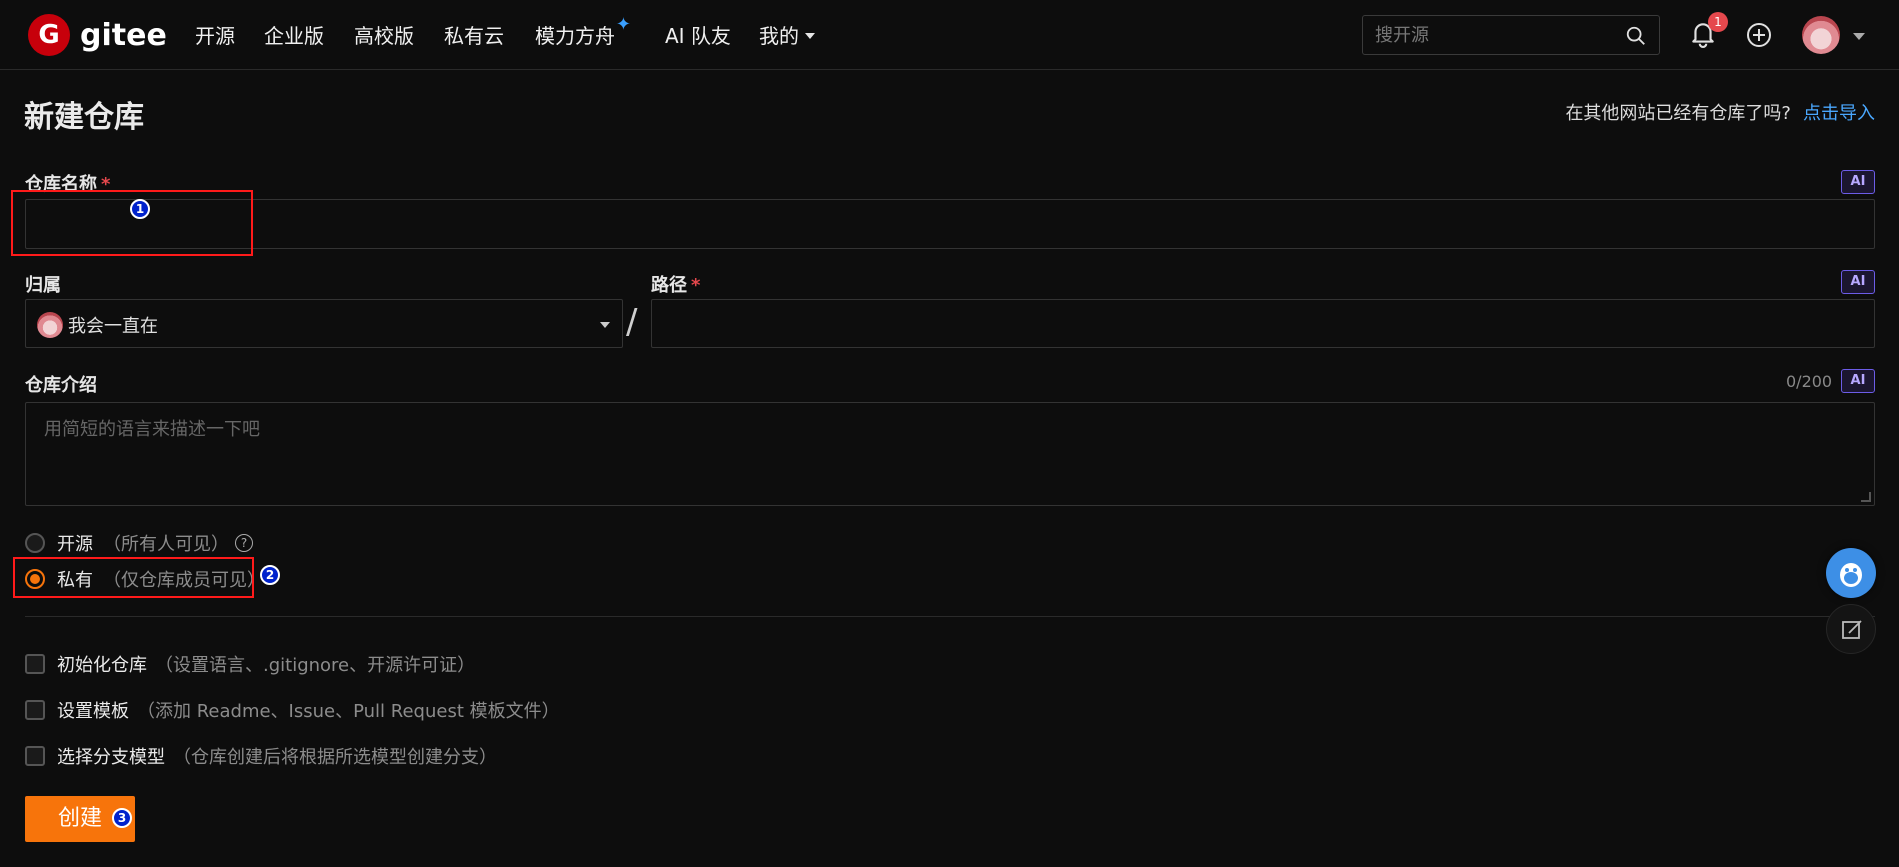 The height and width of the screenshot is (867, 1899). I want to click on template-option: 设置模板 （添加 Readme、Issue、Pull Request 模板文件）, so click(292, 710).